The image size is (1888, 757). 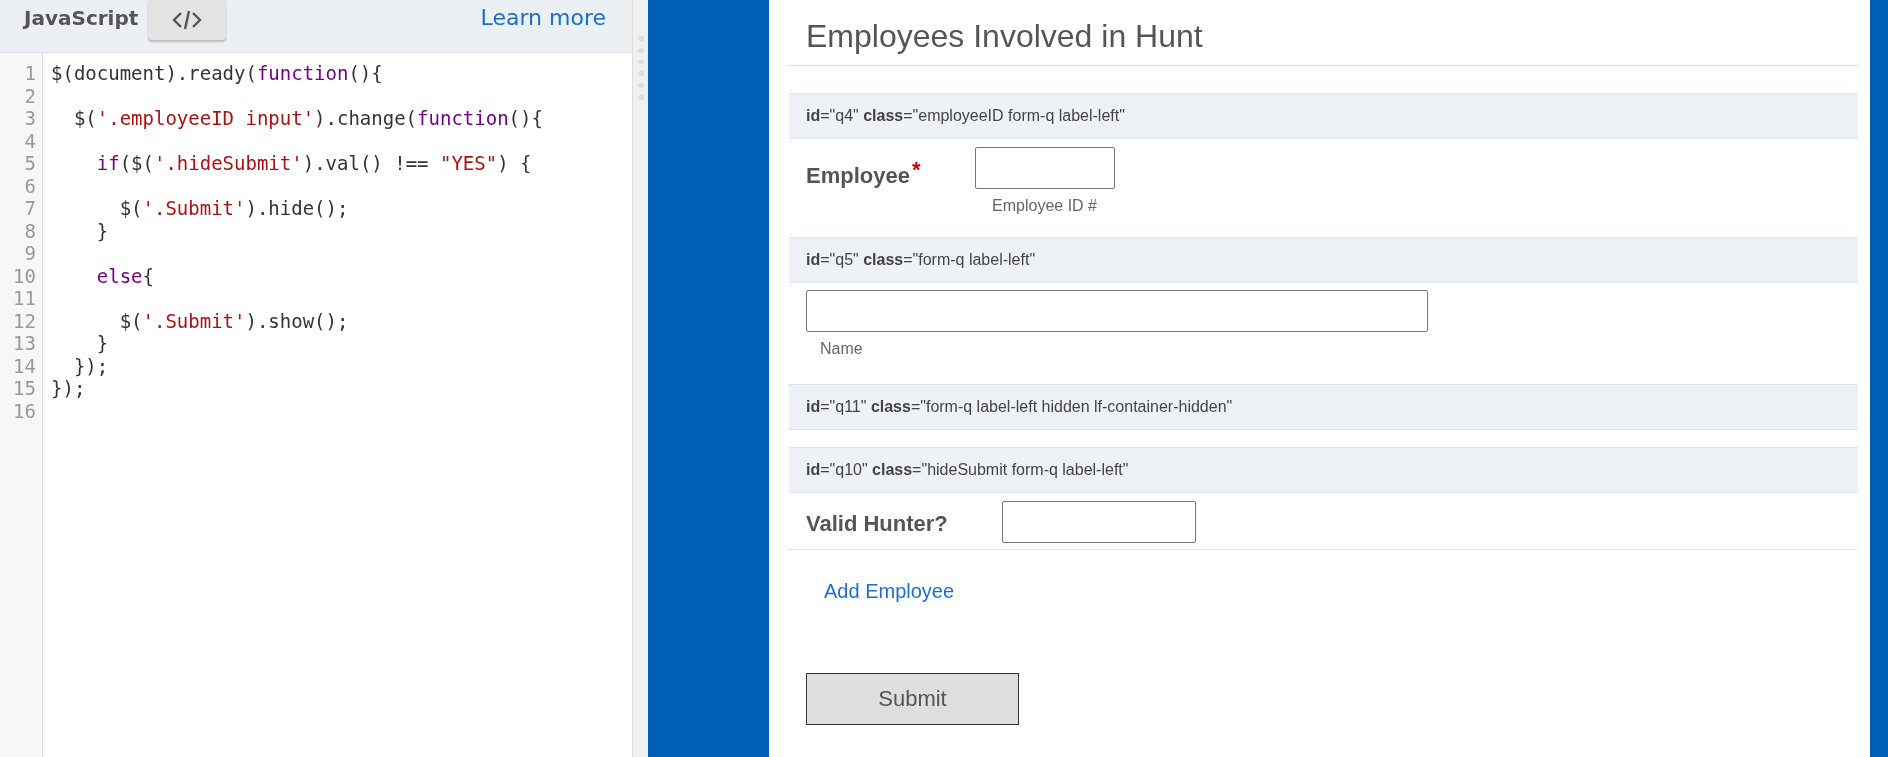 I want to click on form-title: Employees Involved in Hunt, so click(x=1323, y=33).